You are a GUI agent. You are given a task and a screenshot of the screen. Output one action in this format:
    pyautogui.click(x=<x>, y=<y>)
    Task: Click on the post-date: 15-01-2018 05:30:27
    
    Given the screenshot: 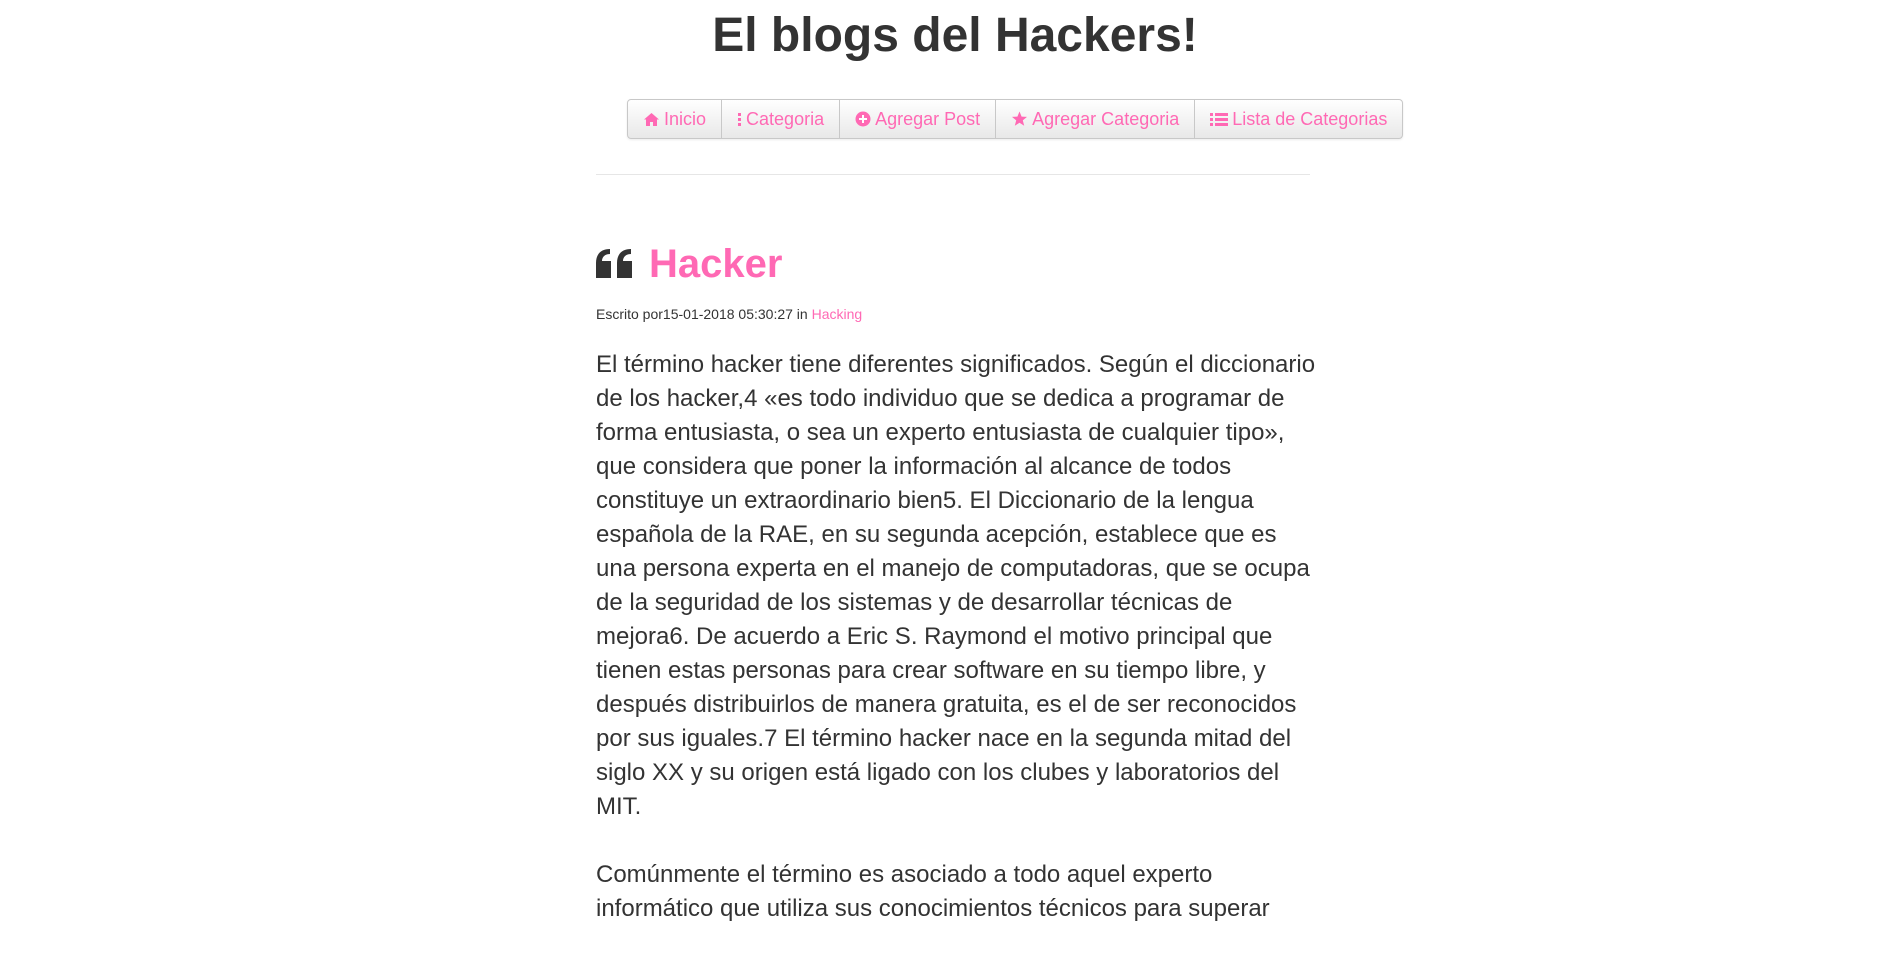 What is the action you would take?
    pyautogui.click(x=727, y=314)
    